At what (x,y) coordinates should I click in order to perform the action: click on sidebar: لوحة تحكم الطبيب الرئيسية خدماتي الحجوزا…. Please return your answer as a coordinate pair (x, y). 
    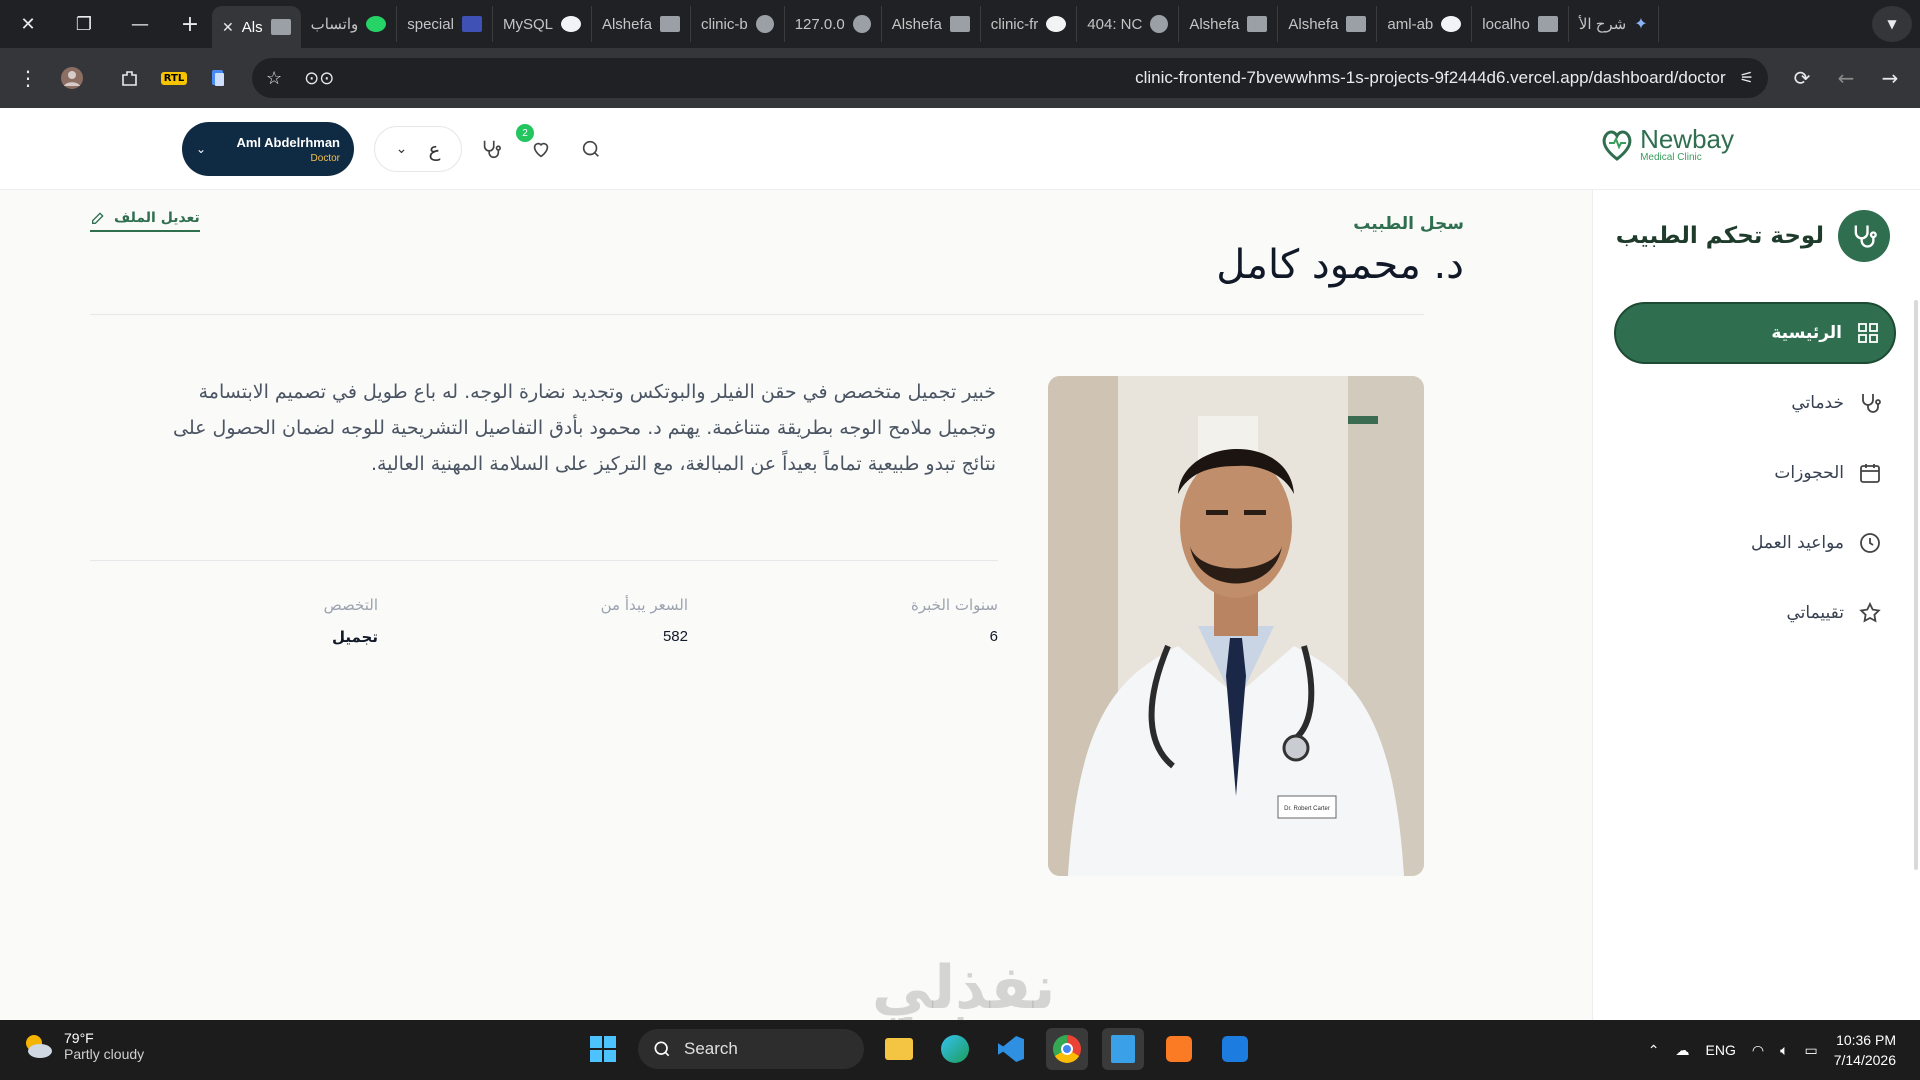
    Looking at the image, I should click on (1756, 605).